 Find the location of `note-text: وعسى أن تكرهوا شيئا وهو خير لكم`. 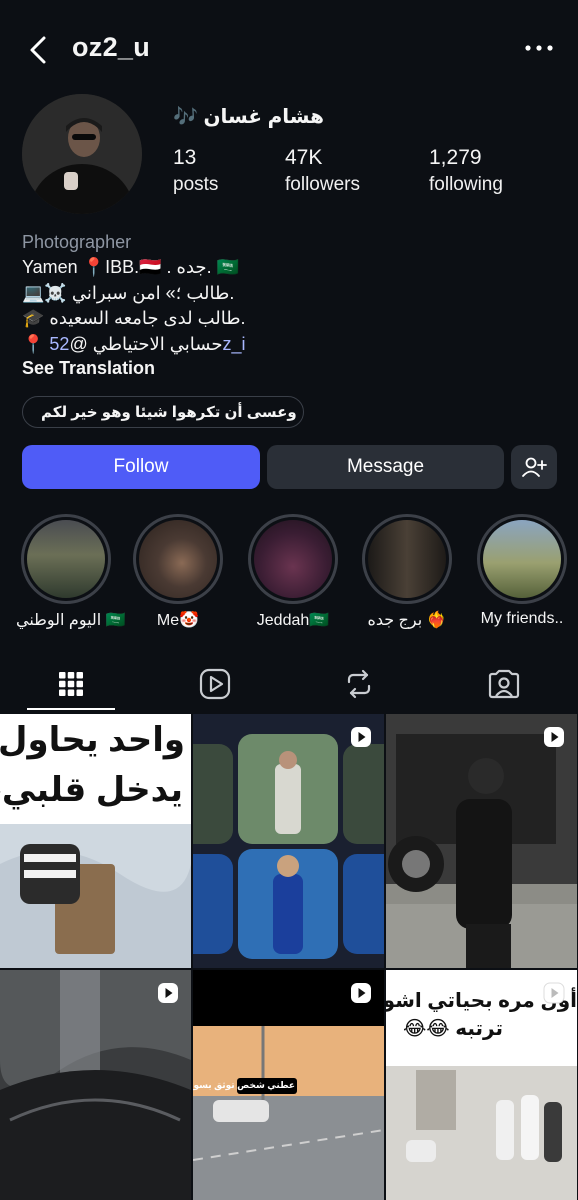

note-text: وعسى أن تكرهوا شيئا وهو خير لكم is located at coordinates (169, 412).